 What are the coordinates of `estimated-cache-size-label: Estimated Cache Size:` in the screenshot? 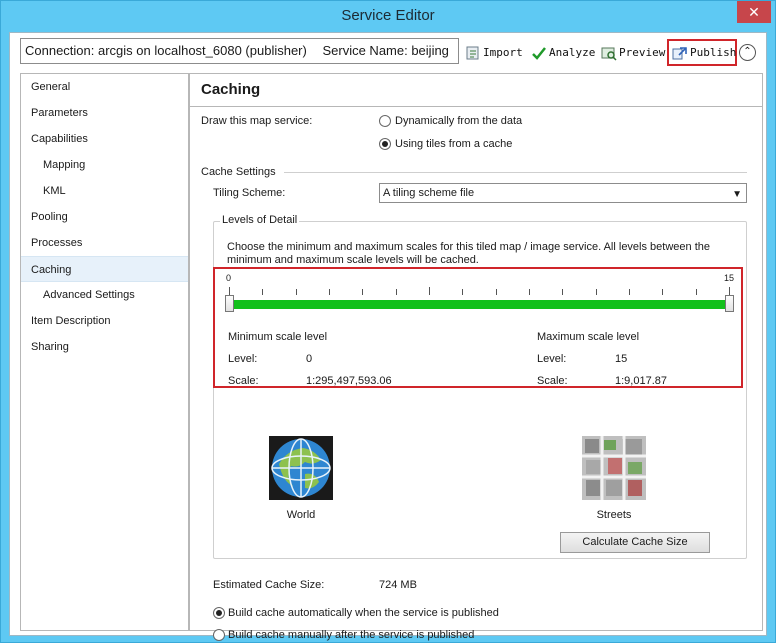 It's located at (269, 585).